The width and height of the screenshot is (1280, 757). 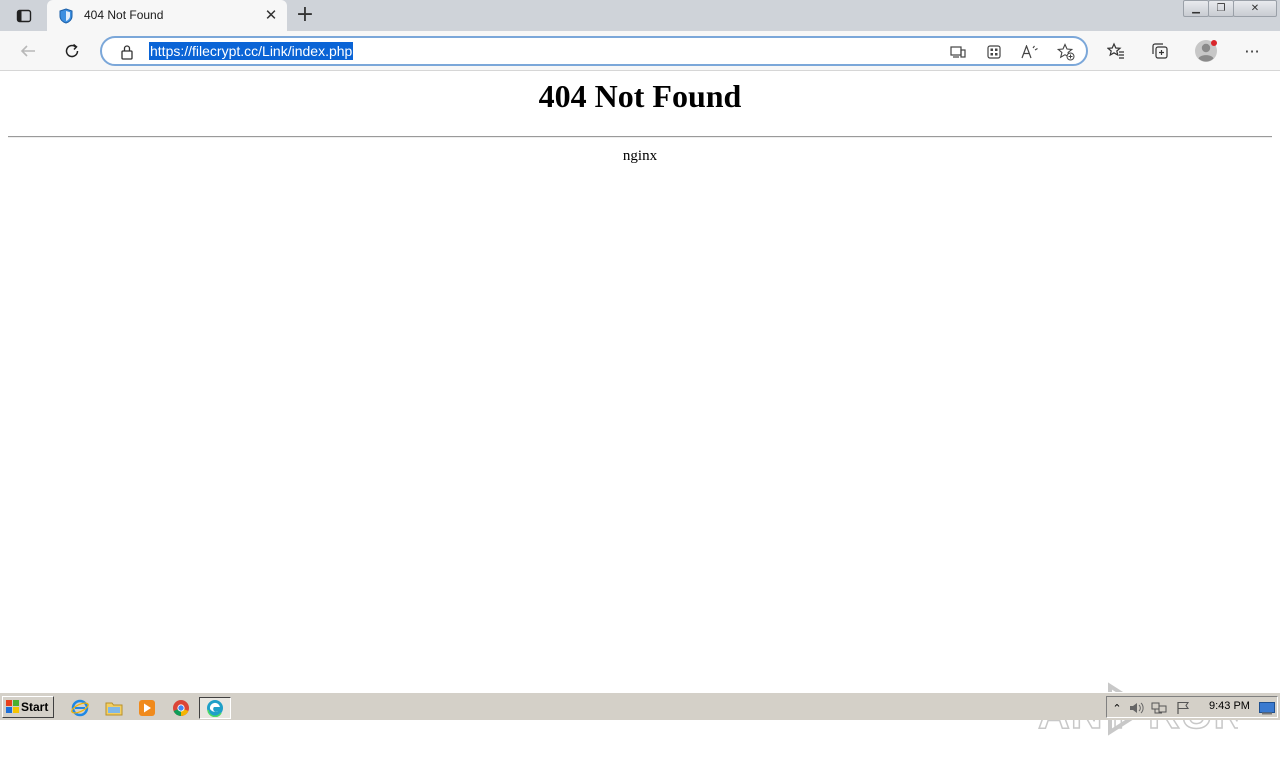 What do you see at coordinates (271, 15) in the screenshot?
I see `tab-close-button: ✕` at bounding box center [271, 15].